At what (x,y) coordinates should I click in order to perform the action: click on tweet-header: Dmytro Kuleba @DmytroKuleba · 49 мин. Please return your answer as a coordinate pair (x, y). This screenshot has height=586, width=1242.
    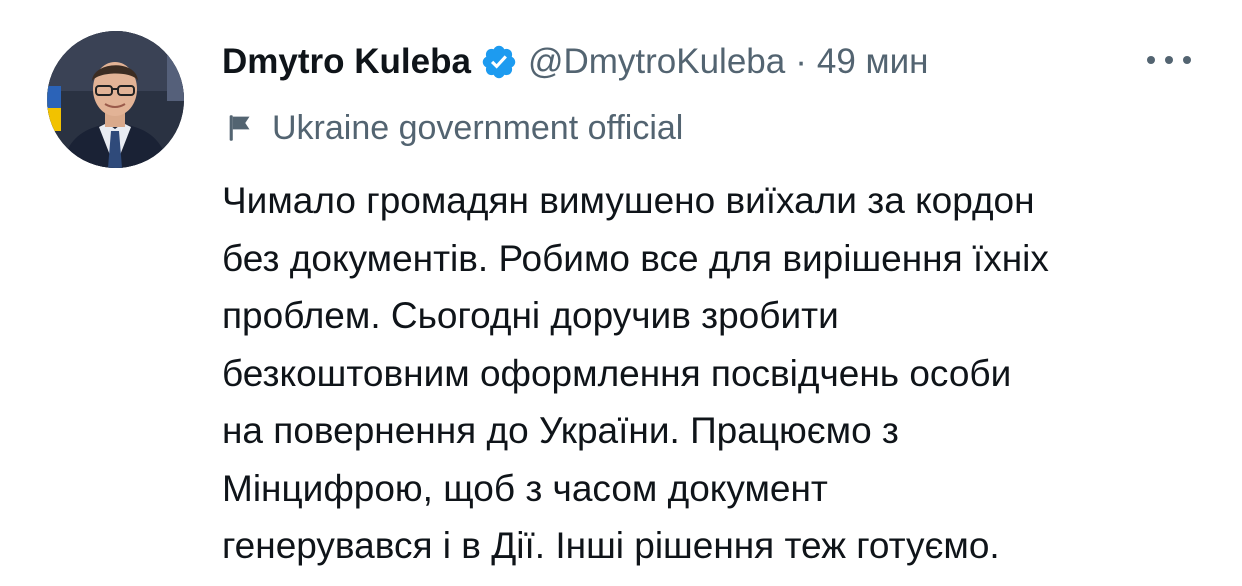
    Looking at the image, I should click on (575, 62).